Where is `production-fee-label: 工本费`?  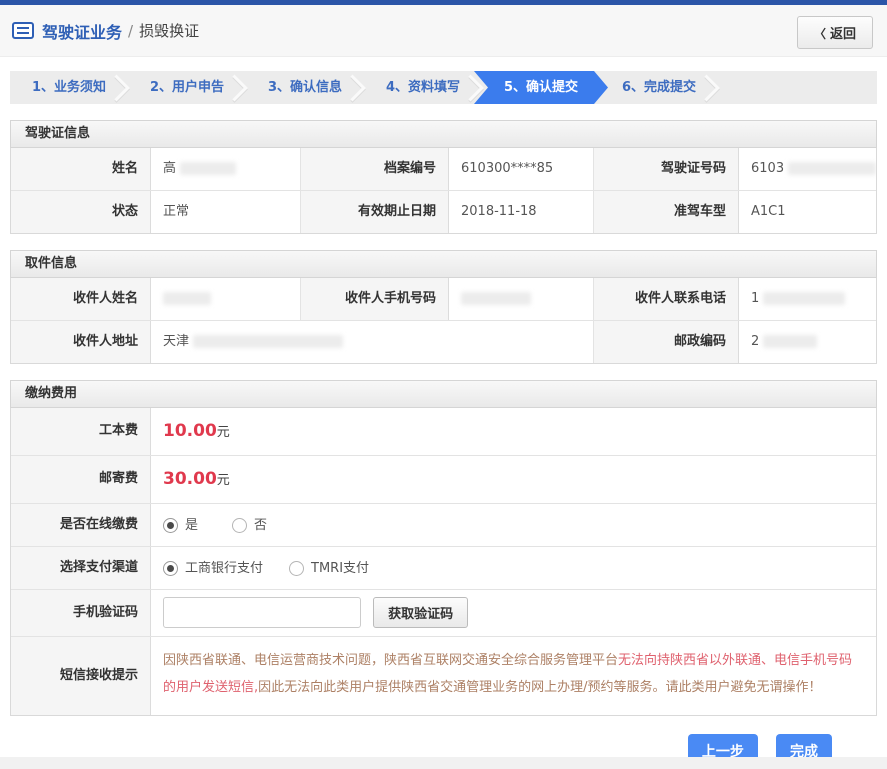 production-fee-label: 工本费 is located at coordinates (81, 431).